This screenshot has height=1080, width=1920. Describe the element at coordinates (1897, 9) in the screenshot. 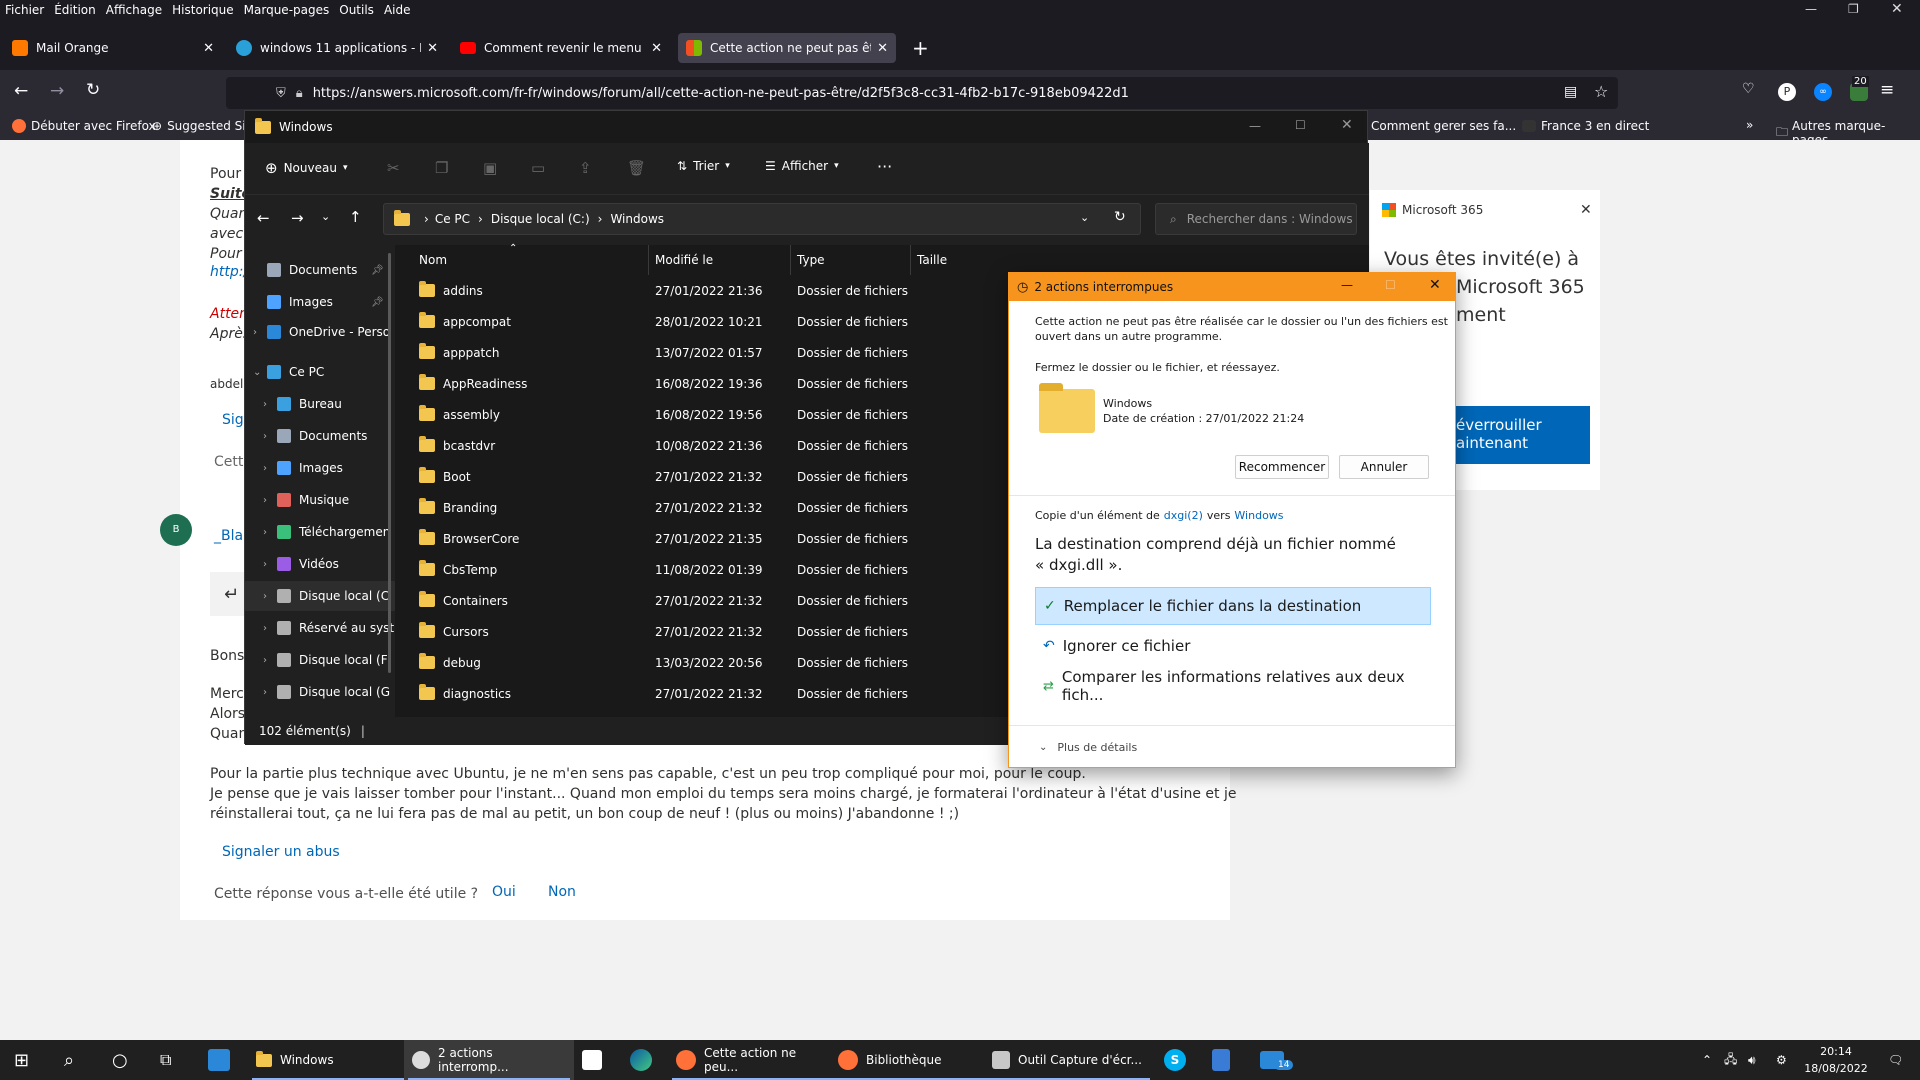

I see `close-window-icon: ✕` at that location.